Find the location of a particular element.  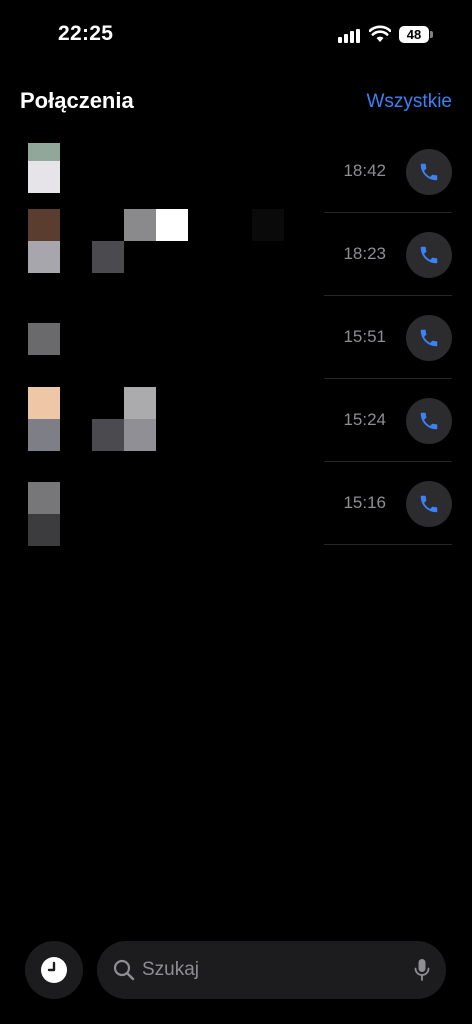

filter-all-button: Wszystkie is located at coordinates (410, 102).